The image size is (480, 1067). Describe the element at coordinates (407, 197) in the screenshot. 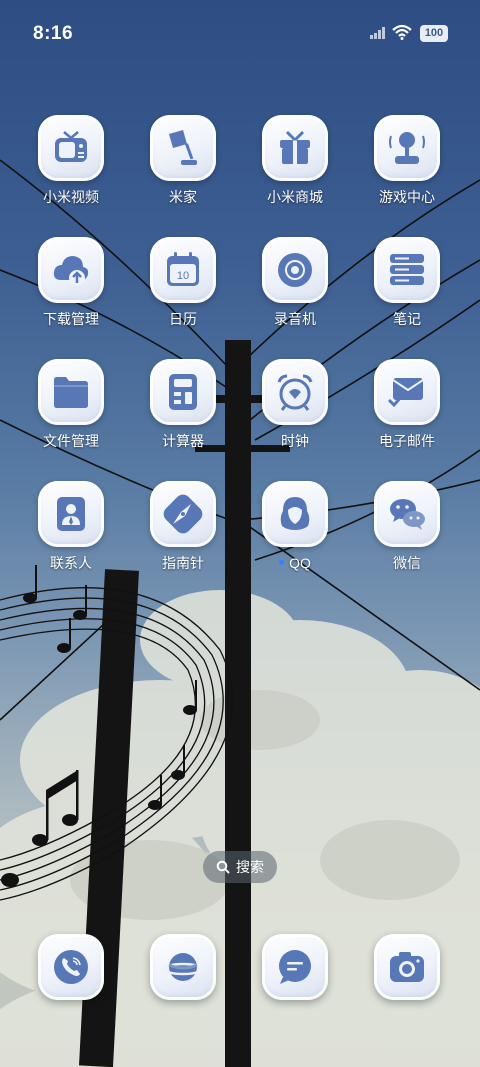

I see `app-label: 游戏中心` at that location.